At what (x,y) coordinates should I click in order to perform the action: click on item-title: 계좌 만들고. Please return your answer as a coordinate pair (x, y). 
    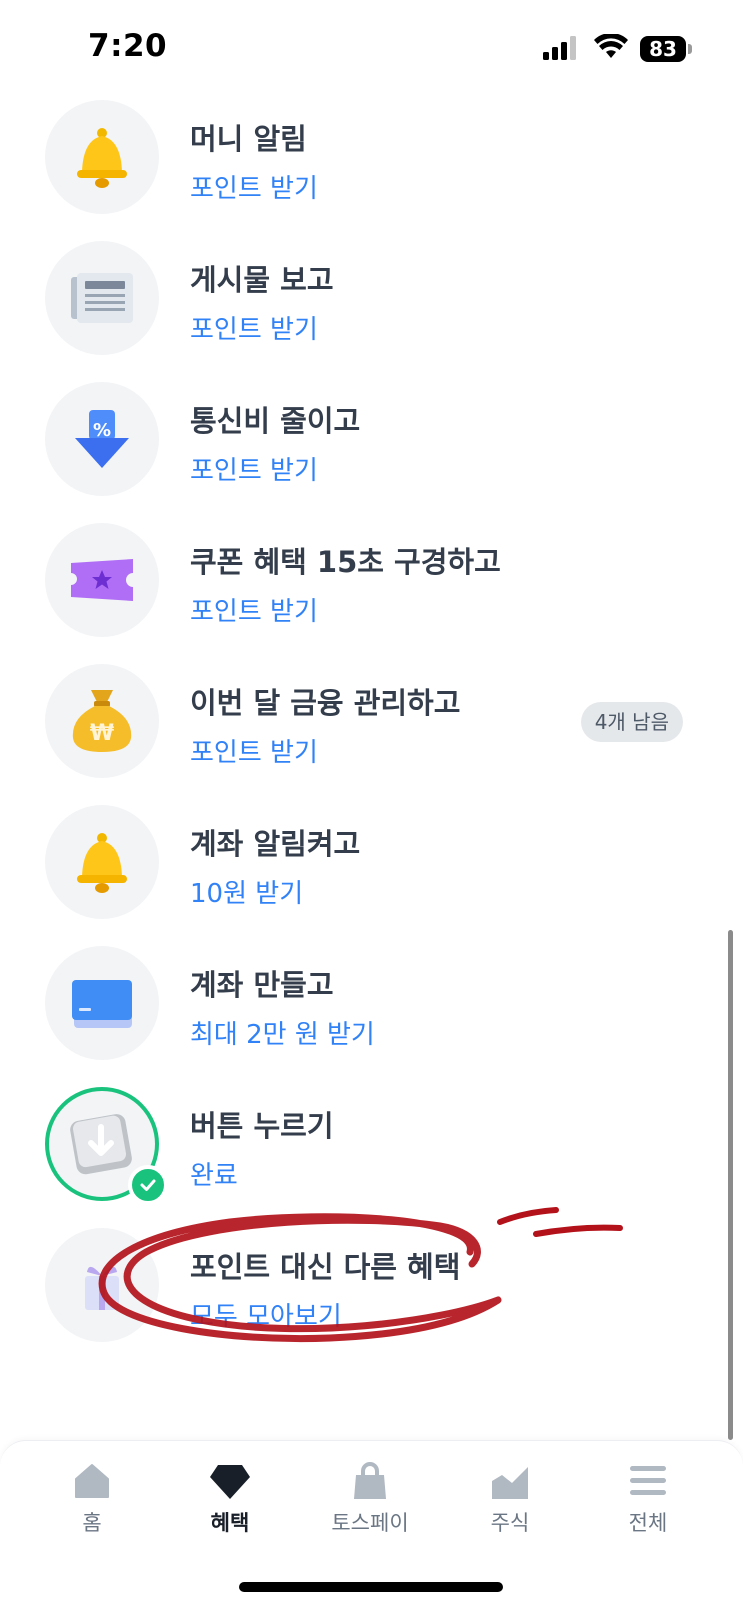
    Looking at the image, I should click on (262, 985).